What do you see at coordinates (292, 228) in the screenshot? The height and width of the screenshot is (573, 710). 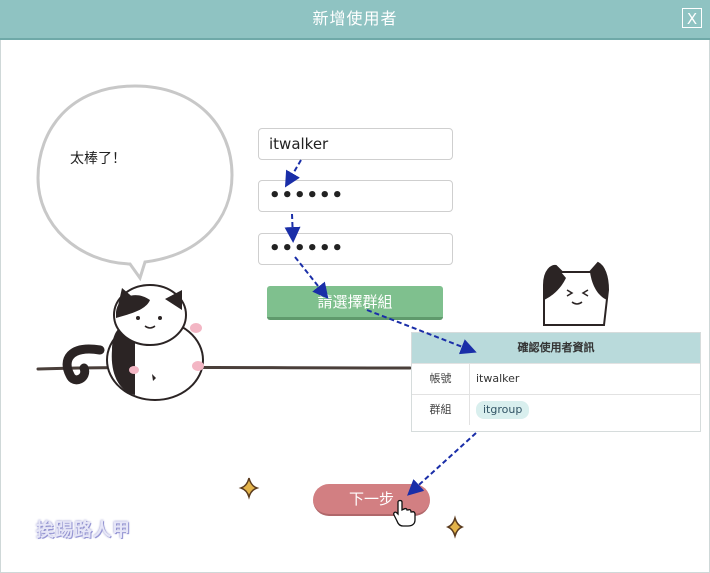 I see `arrow-password-to-confirm` at bounding box center [292, 228].